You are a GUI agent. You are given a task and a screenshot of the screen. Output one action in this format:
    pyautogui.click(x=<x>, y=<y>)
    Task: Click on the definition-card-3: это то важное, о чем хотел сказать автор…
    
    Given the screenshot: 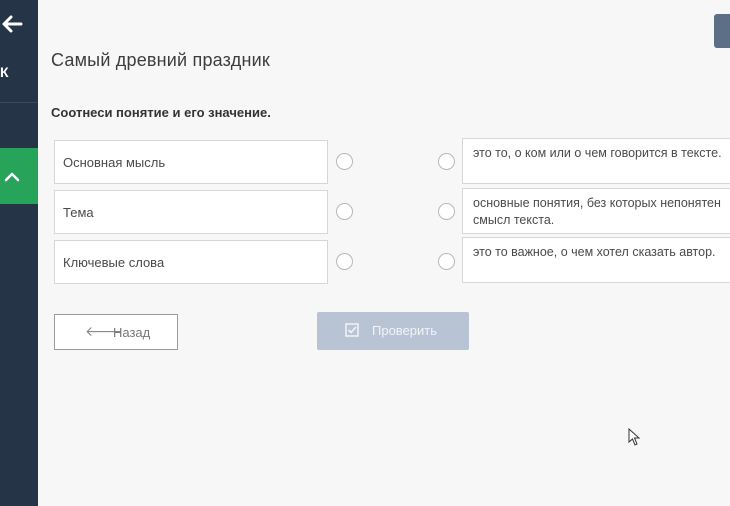 What is the action you would take?
    pyautogui.click(x=596, y=260)
    